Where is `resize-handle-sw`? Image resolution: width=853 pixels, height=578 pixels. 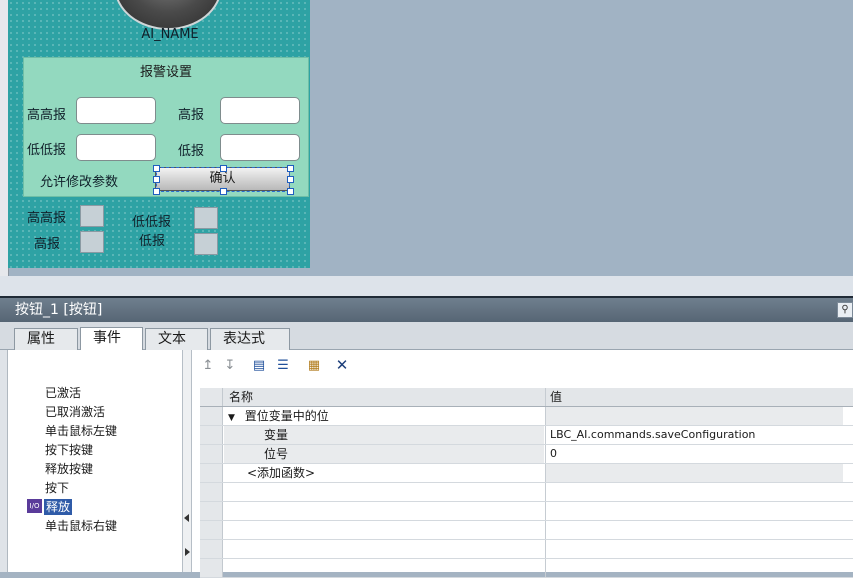
resize-handle-sw is located at coordinates (156, 191).